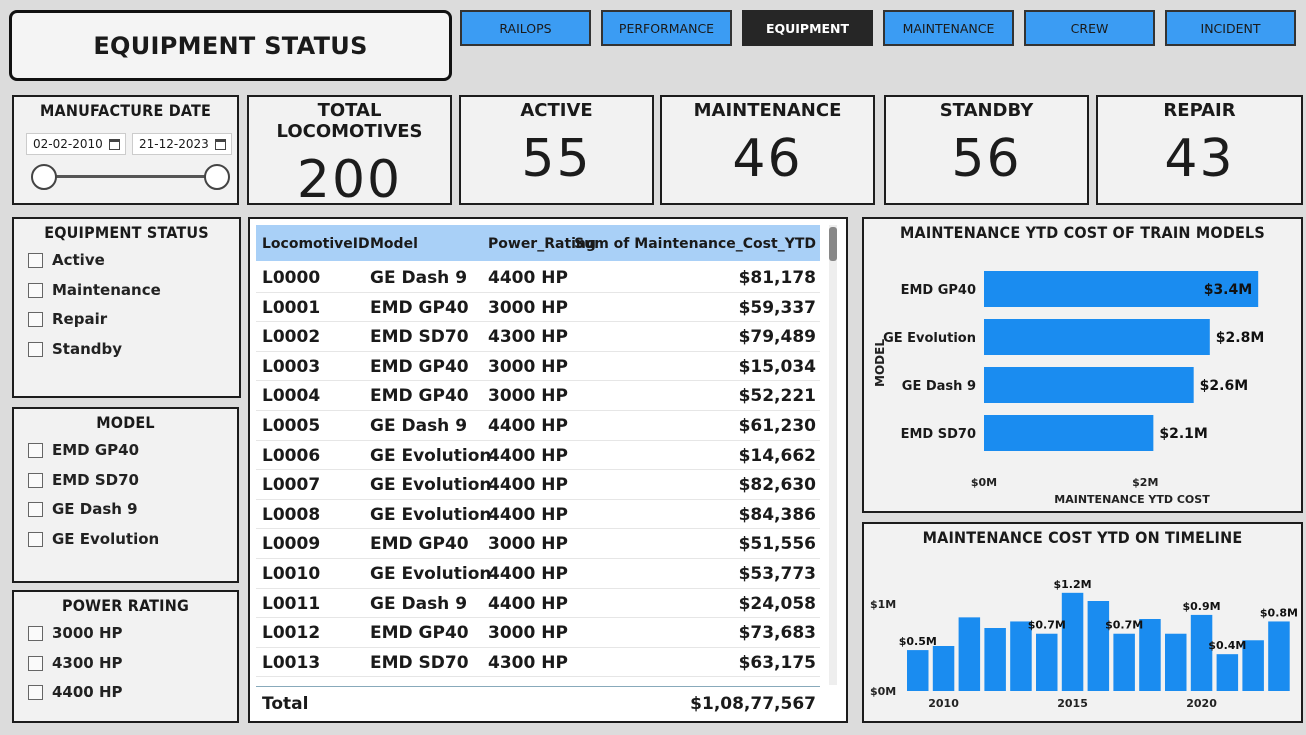 The width and height of the screenshot is (1306, 735). What do you see at coordinates (125, 422) in the screenshot?
I see `model-filter-title: MODEL` at bounding box center [125, 422].